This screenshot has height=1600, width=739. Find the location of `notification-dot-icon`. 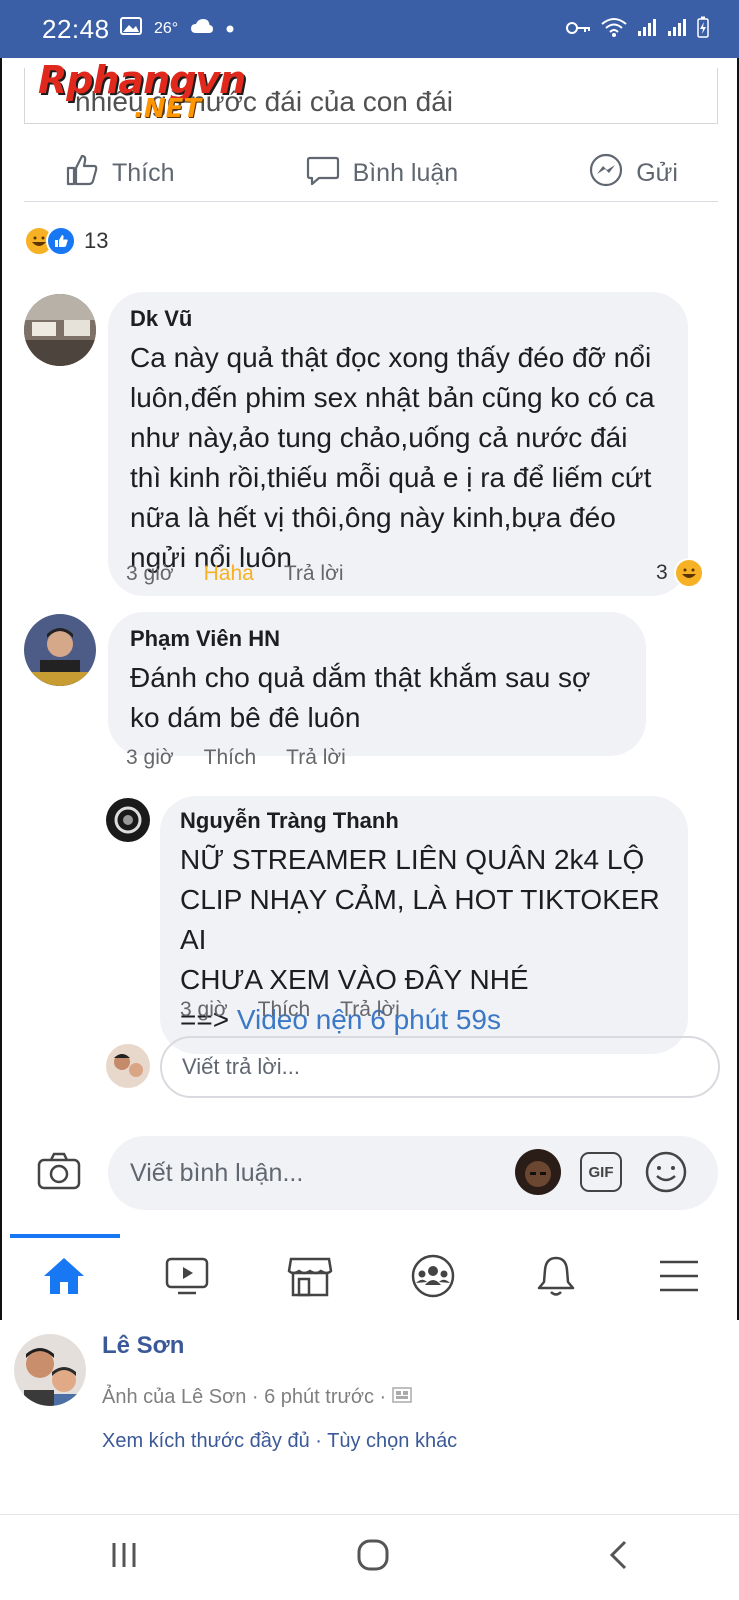

notification-dot-icon is located at coordinates (230, 29).